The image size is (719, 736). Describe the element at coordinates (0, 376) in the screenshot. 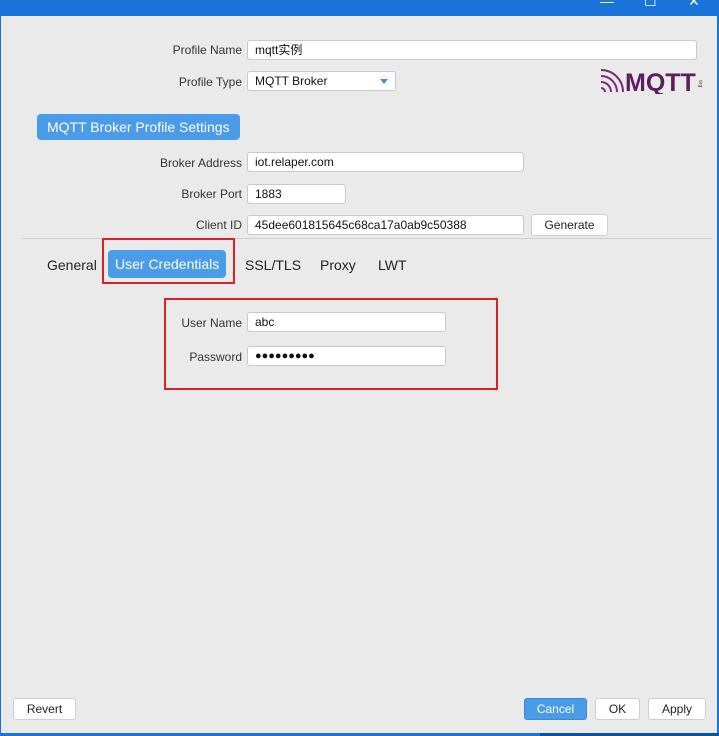

I see `window-border-left` at that location.